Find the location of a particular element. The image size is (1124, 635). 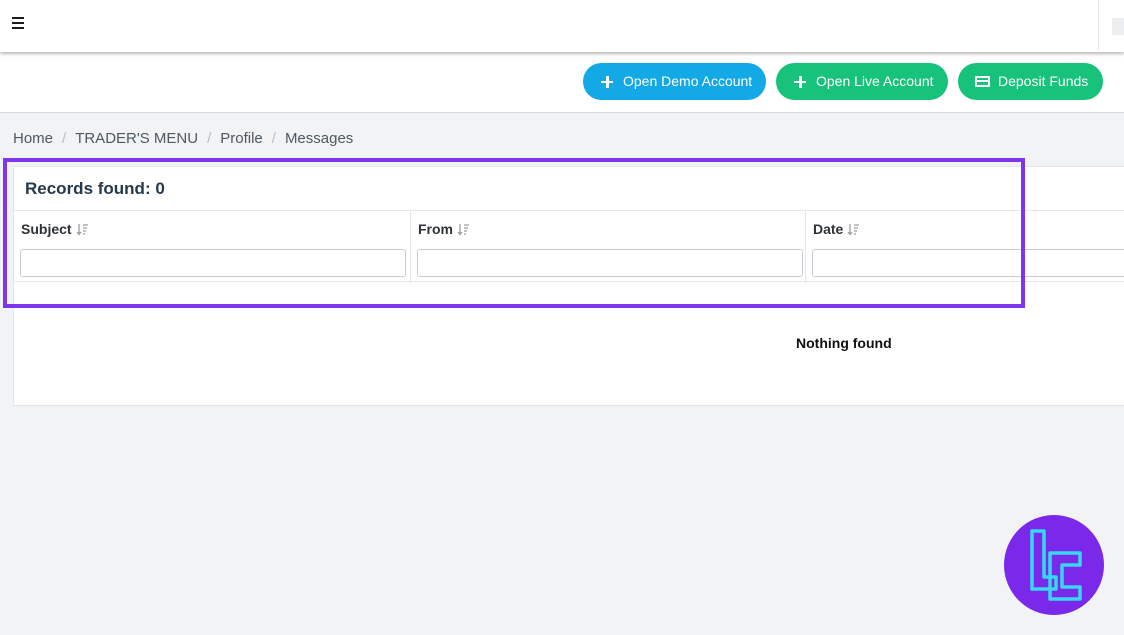

from-header-label: From is located at coordinates (435, 229).